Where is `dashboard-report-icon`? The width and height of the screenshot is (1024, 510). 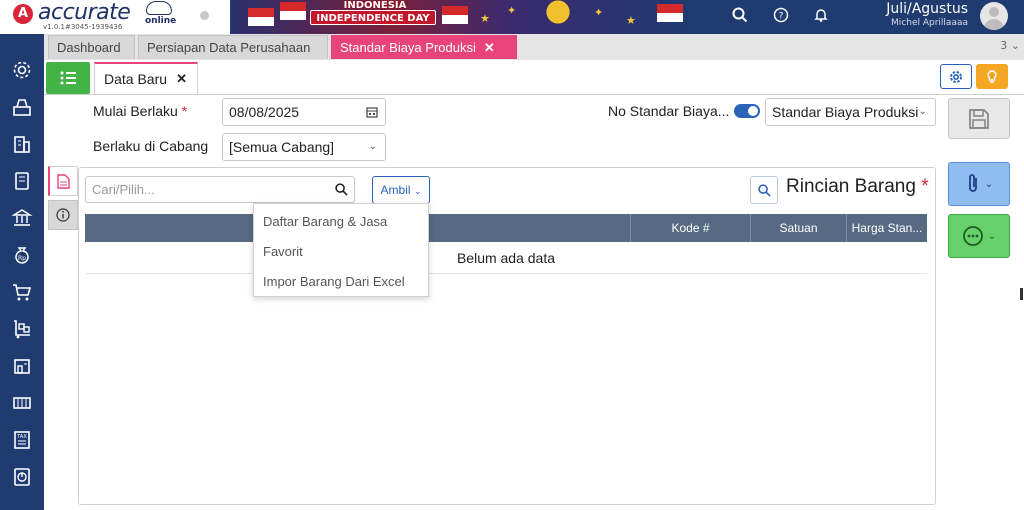 dashboard-report-icon is located at coordinates (22, 477).